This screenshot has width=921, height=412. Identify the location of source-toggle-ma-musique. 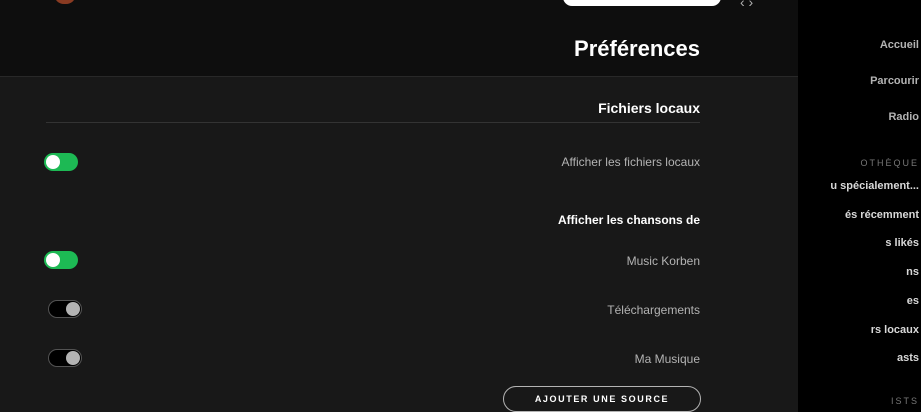
(65, 358).